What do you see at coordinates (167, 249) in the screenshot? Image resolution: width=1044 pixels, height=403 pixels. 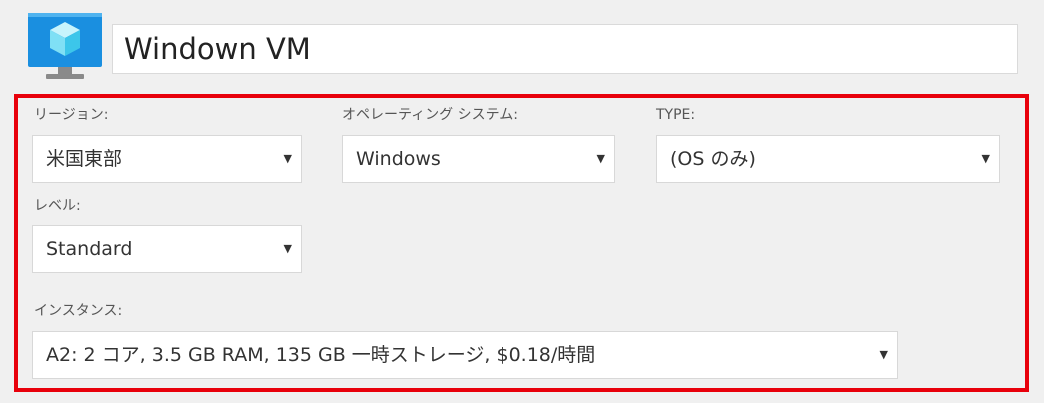 I see `tier-select: Standard ▼` at bounding box center [167, 249].